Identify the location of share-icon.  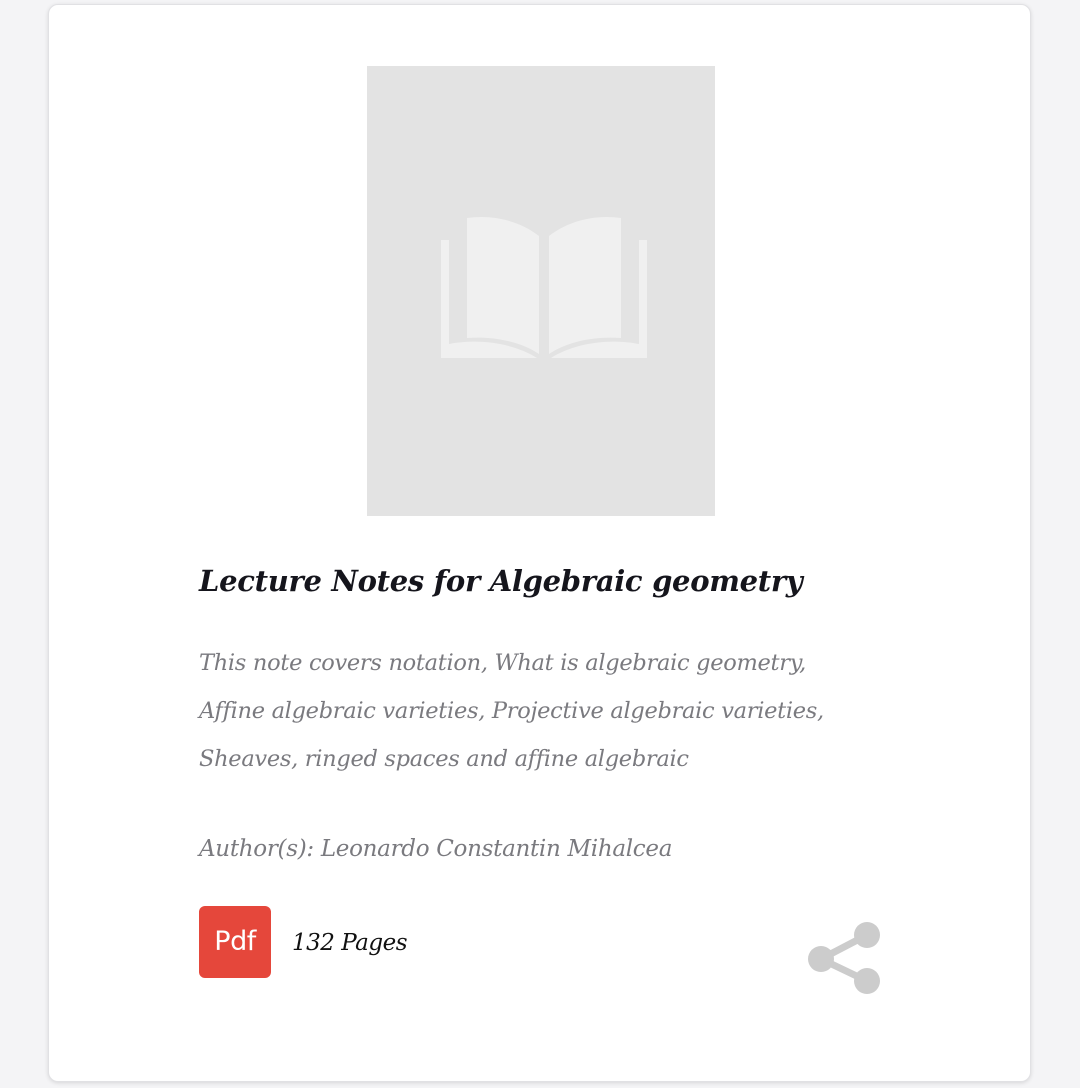
(844, 958).